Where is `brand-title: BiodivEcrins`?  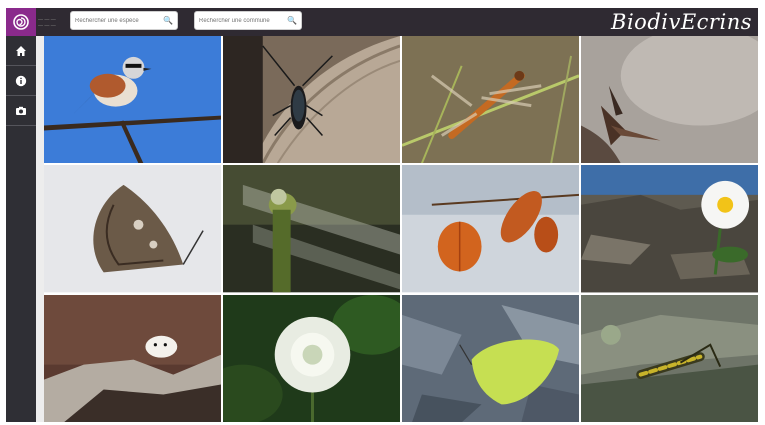
brand-title: BiodivEcrins is located at coordinates (681, 22).